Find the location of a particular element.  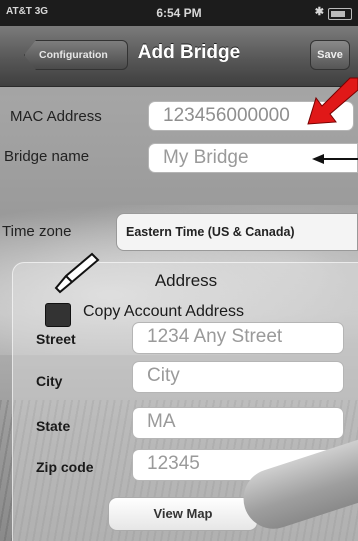

battery-icon is located at coordinates (340, 14).